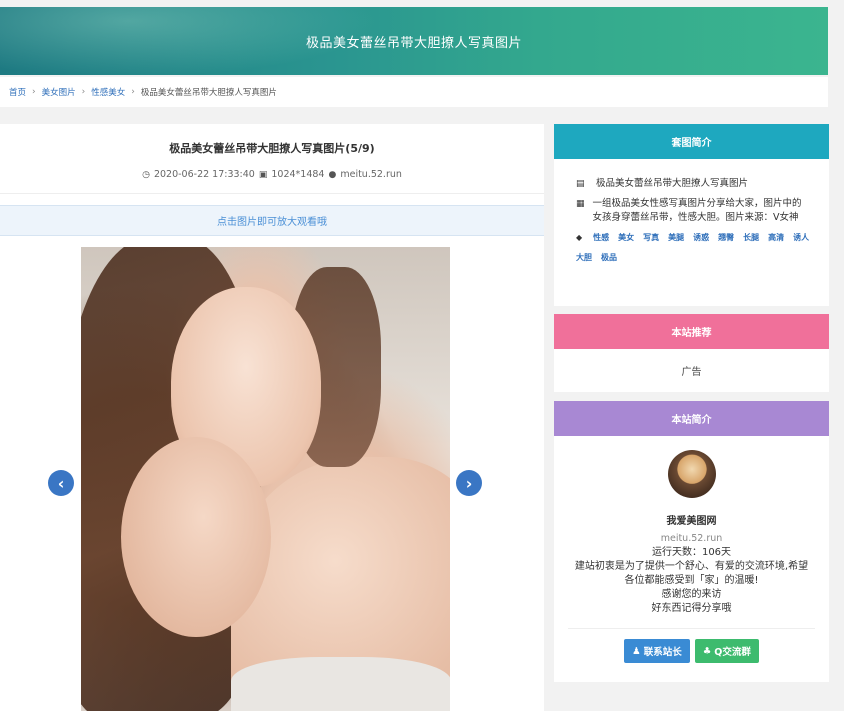  What do you see at coordinates (332, 174) in the screenshot?
I see `user-icon: ●` at bounding box center [332, 174].